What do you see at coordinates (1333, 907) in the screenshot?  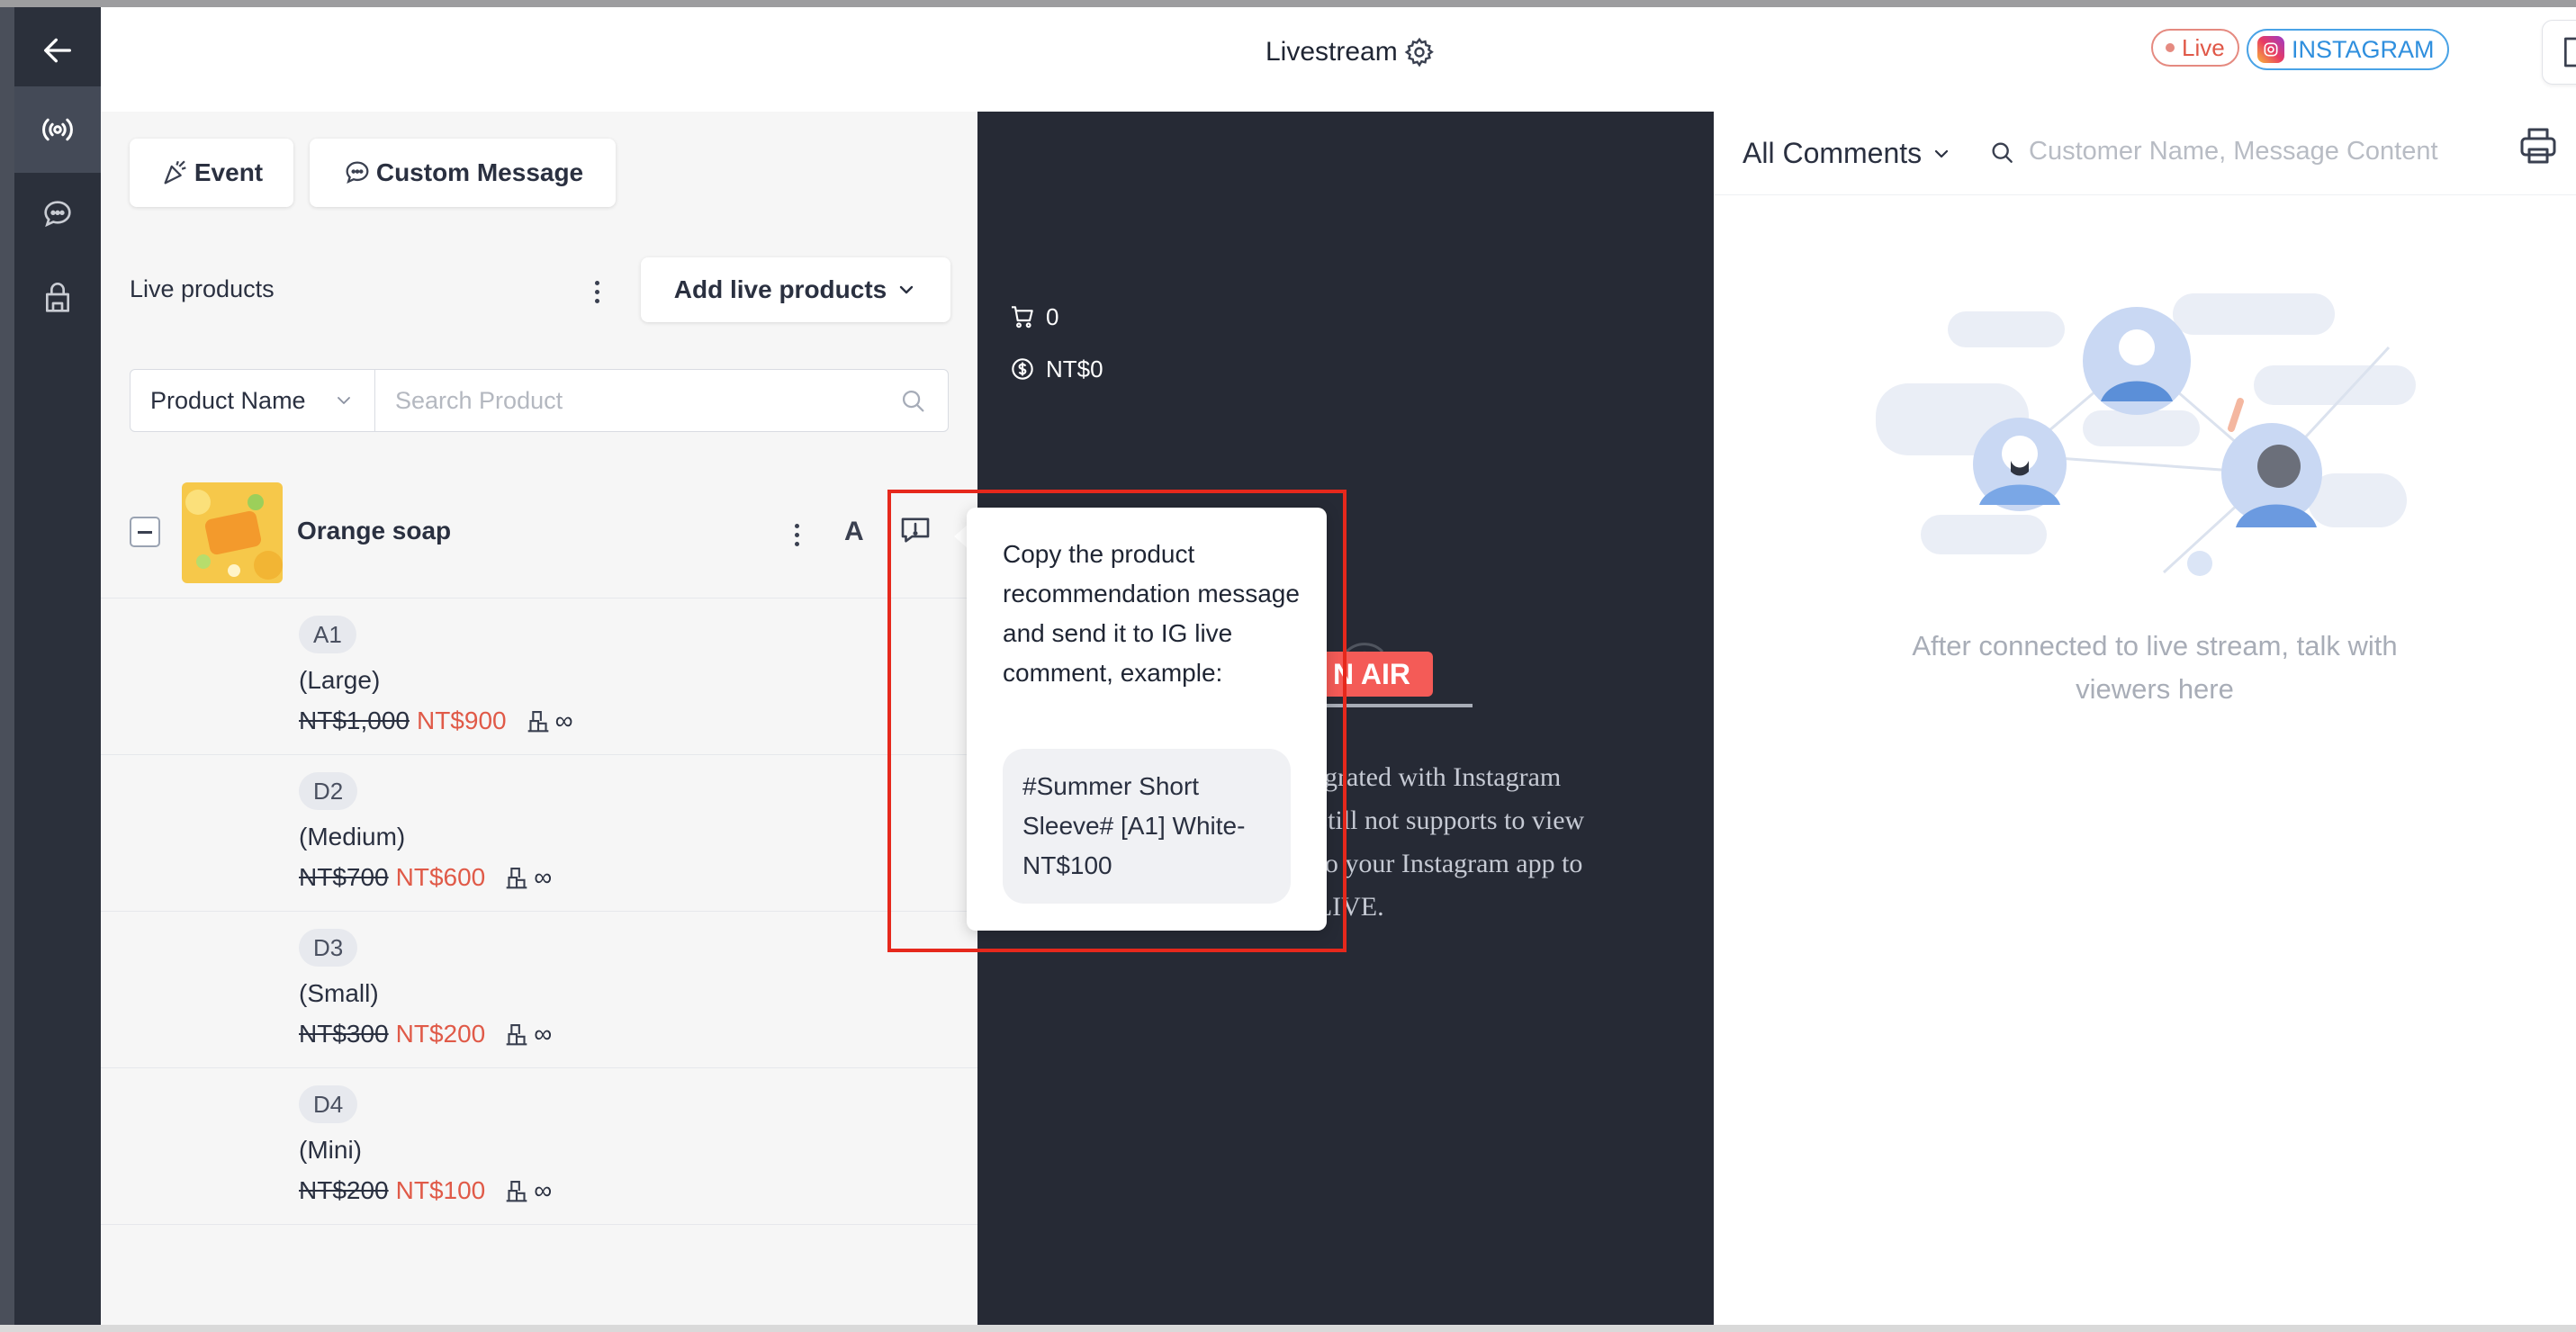 I see `stream-message-line: he LIVE.` at bounding box center [1333, 907].